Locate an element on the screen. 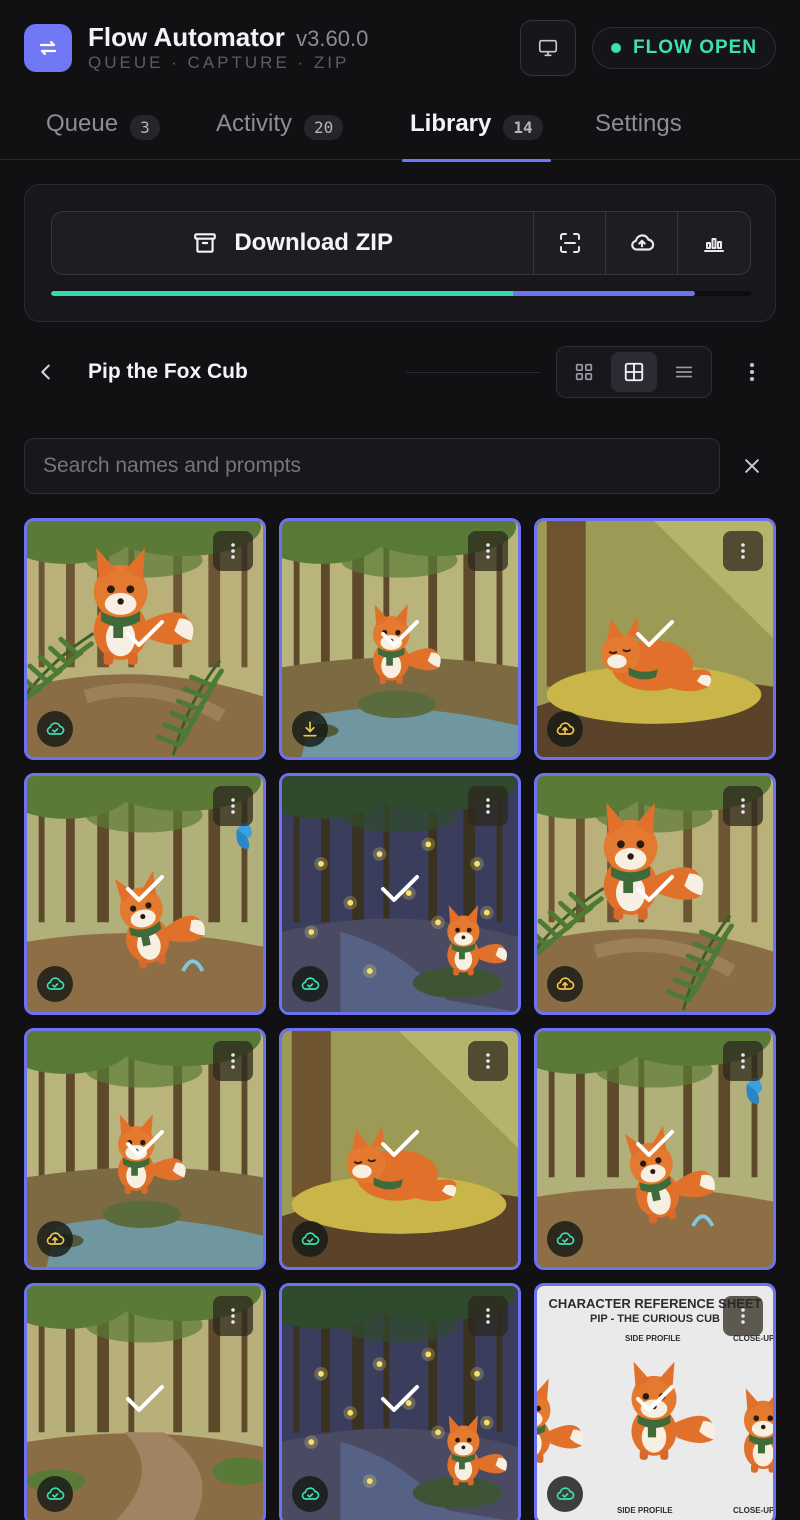 This screenshot has height=1520, width=800. tab-library: Library 14 is located at coordinates (476, 136).